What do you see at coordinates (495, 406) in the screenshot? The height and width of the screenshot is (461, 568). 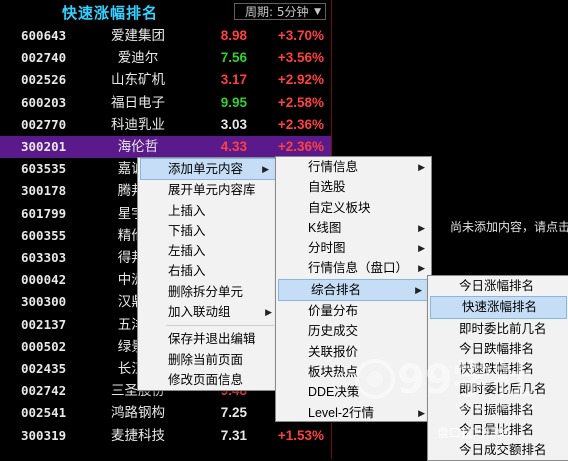 I see `watermark-url: www.xue...cn` at bounding box center [495, 406].